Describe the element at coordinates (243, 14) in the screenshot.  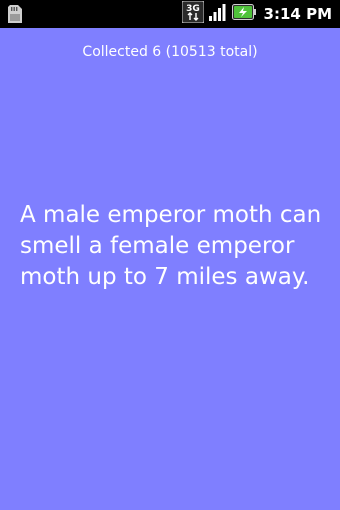
I see `battery-charging-icon` at that location.